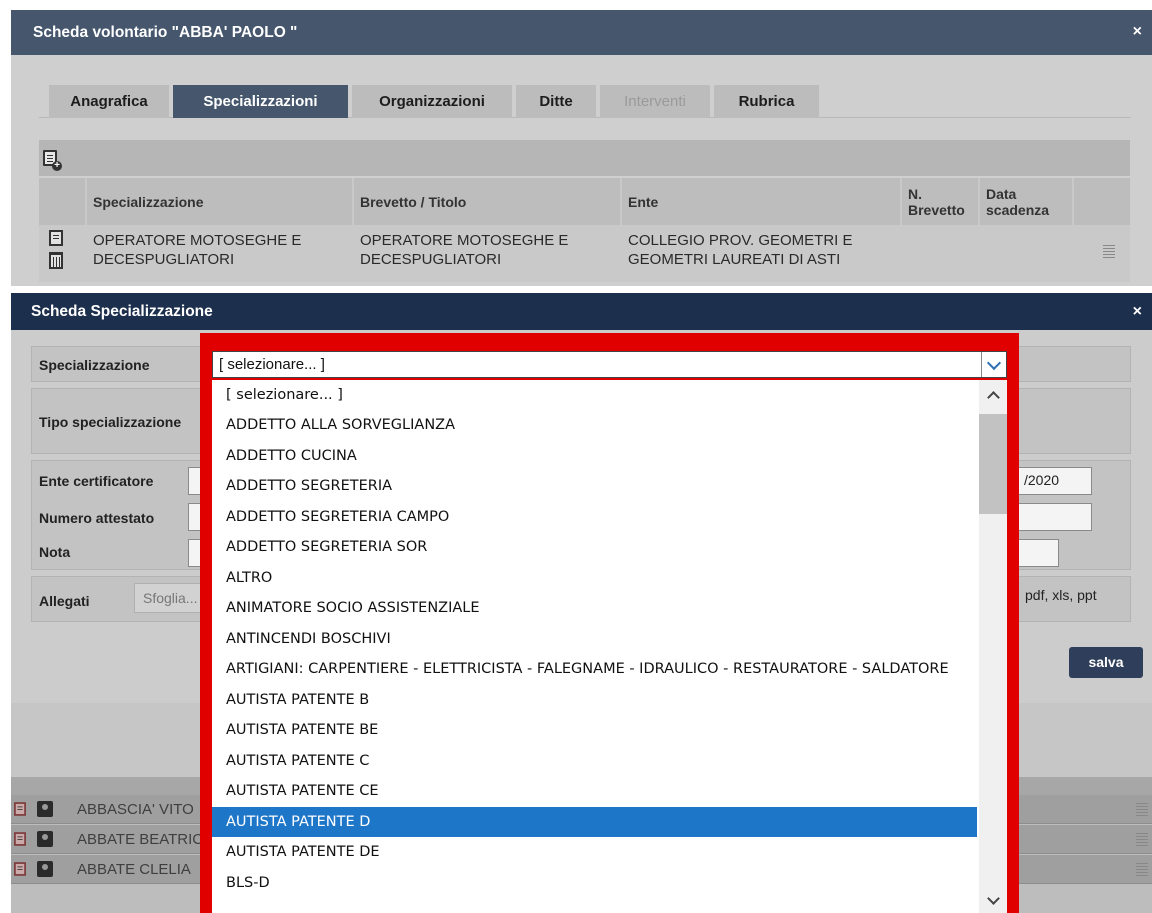  Describe the element at coordinates (197, 250) in the screenshot. I see `table-cell-specializzazione: OPERATORE MOTOSEGHE E DECESPUGLIATORI` at that location.